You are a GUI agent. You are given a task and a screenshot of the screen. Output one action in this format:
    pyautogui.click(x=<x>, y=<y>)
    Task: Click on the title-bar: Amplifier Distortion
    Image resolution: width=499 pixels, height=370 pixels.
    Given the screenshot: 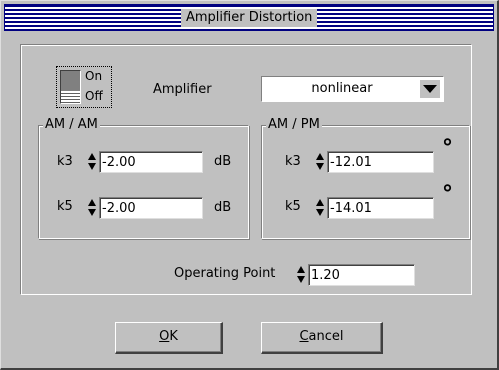 What is the action you would take?
    pyautogui.click(x=249, y=17)
    